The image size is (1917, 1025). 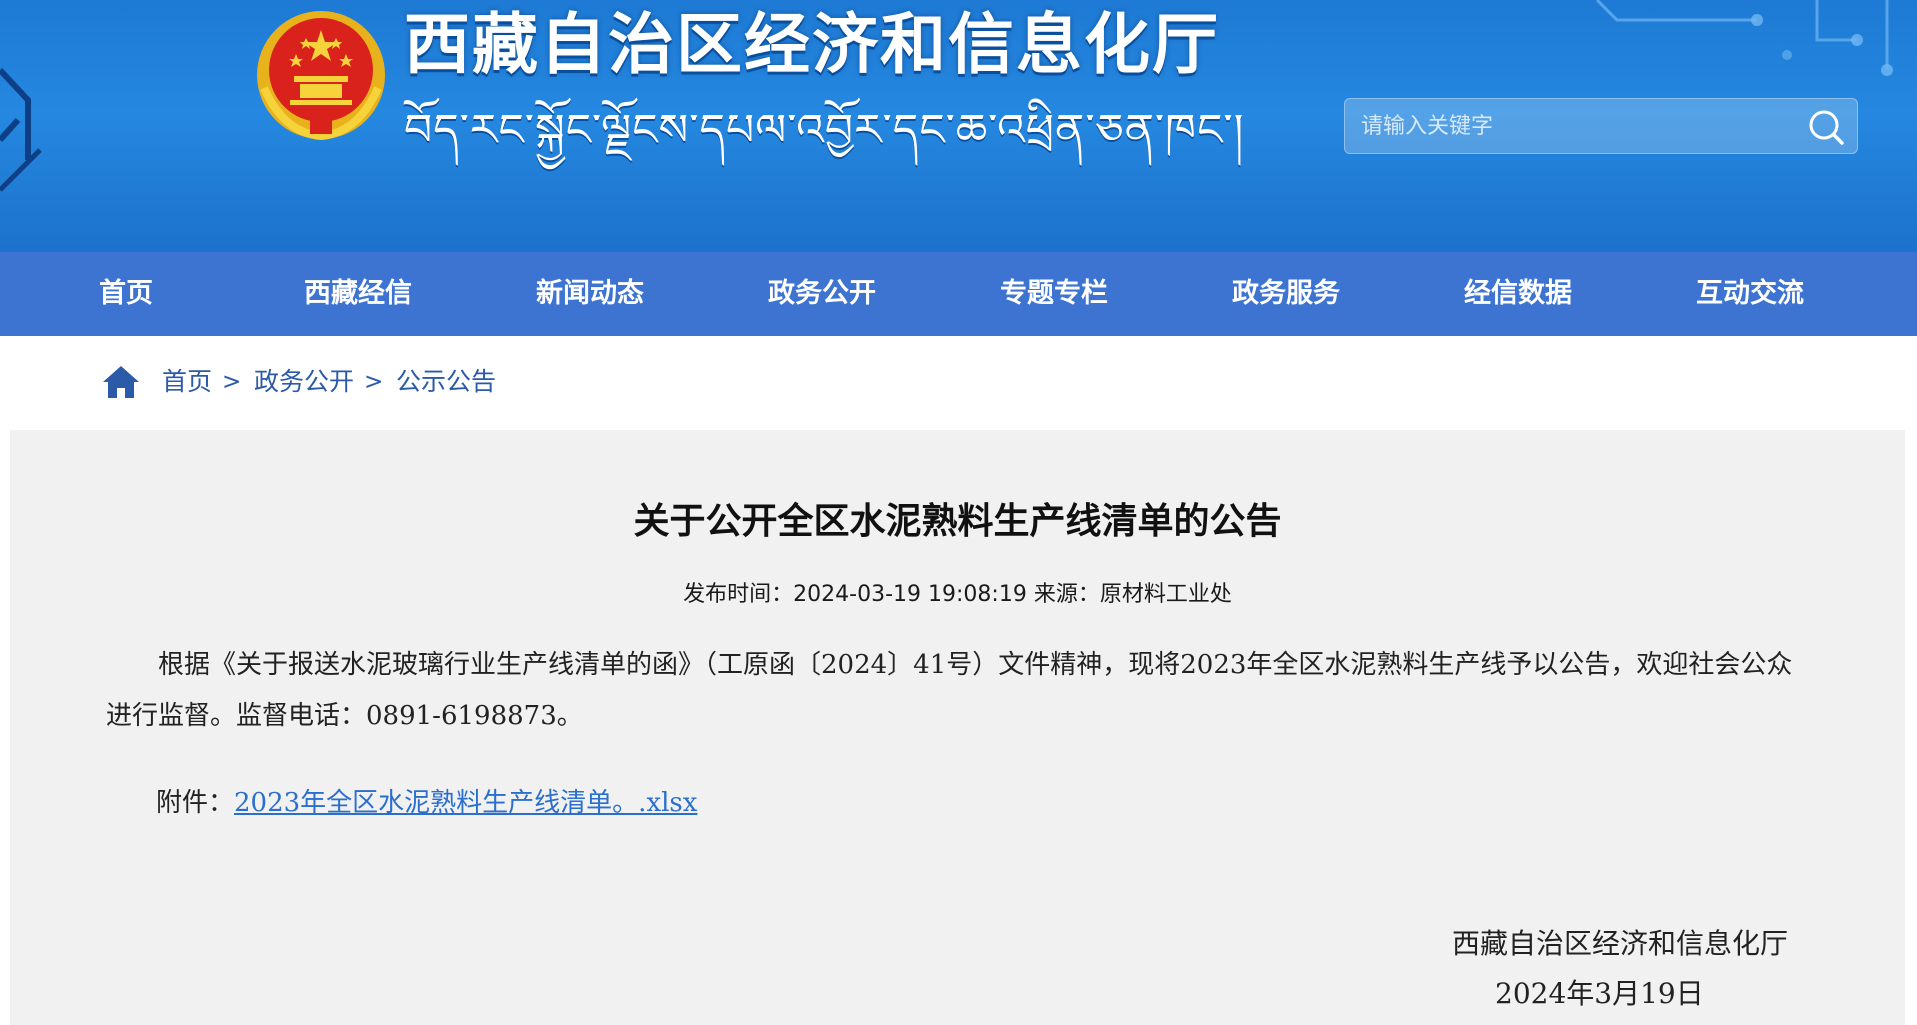 I want to click on attachment-row: 附件：2023年全区水泥熟料生产线清单。.xlsx, so click(x=426, y=800).